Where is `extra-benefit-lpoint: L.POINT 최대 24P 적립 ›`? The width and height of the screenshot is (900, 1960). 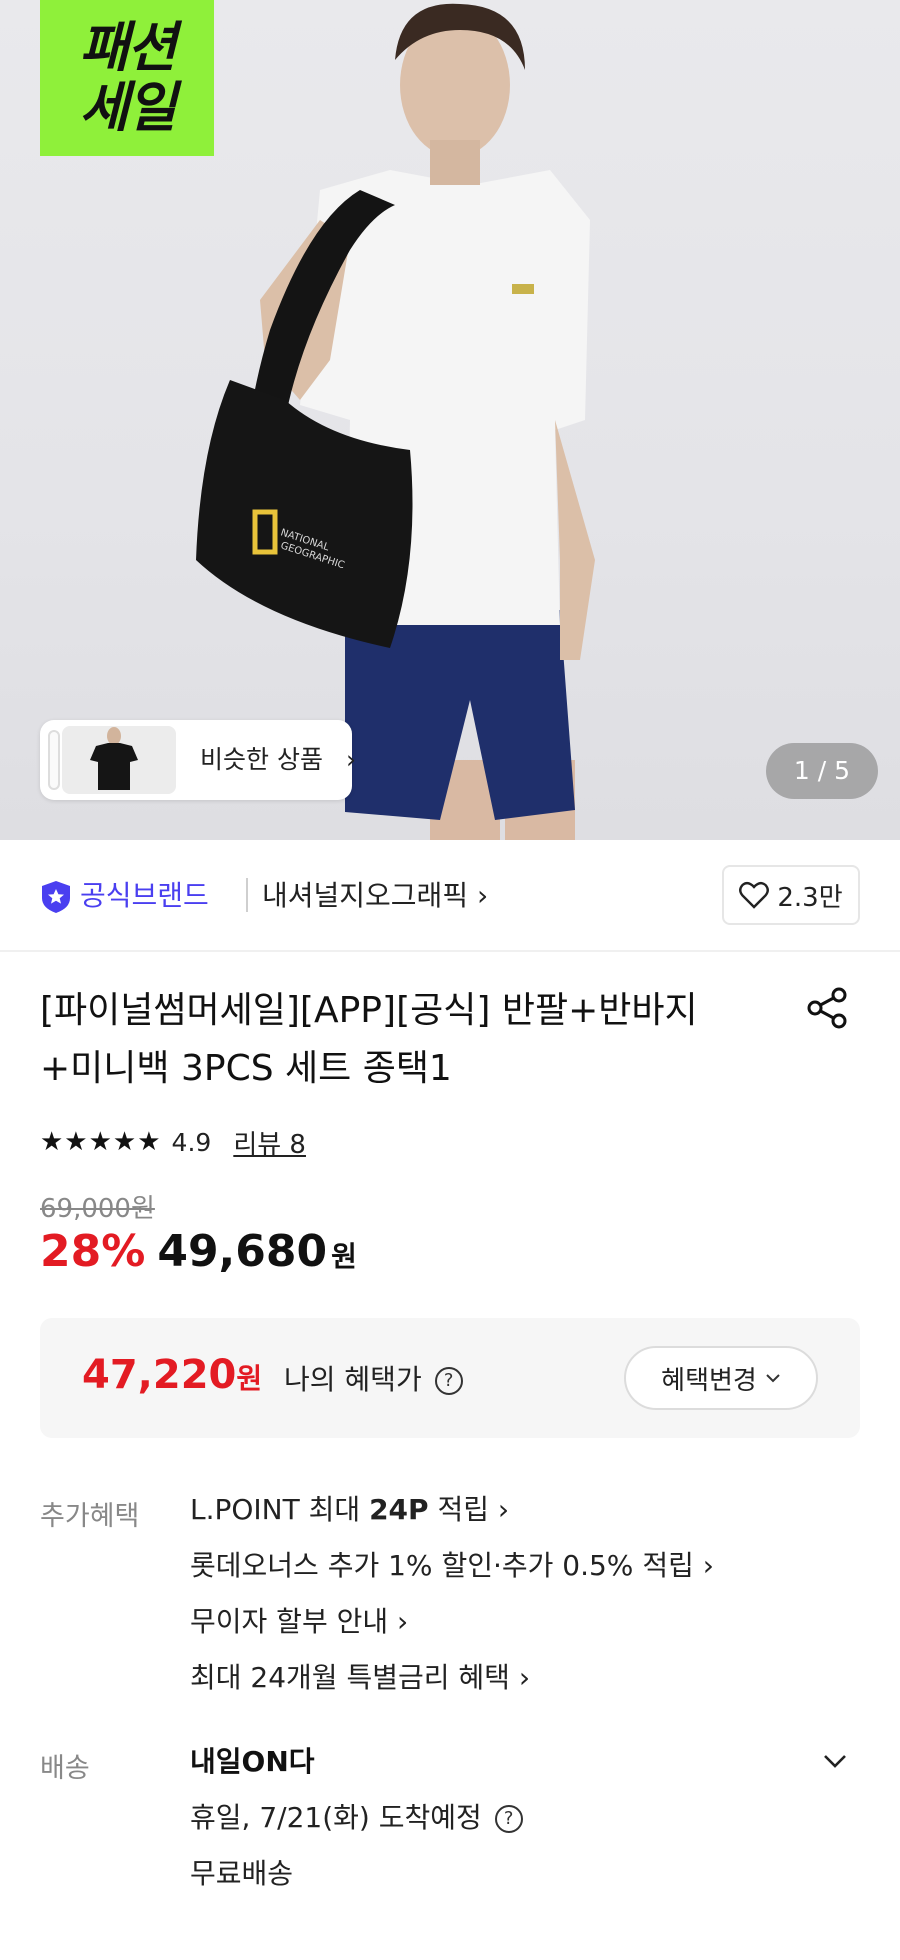 extra-benefit-lpoint: L.POINT 최대 24P 적립 › is located at coordinates (452, 1518).